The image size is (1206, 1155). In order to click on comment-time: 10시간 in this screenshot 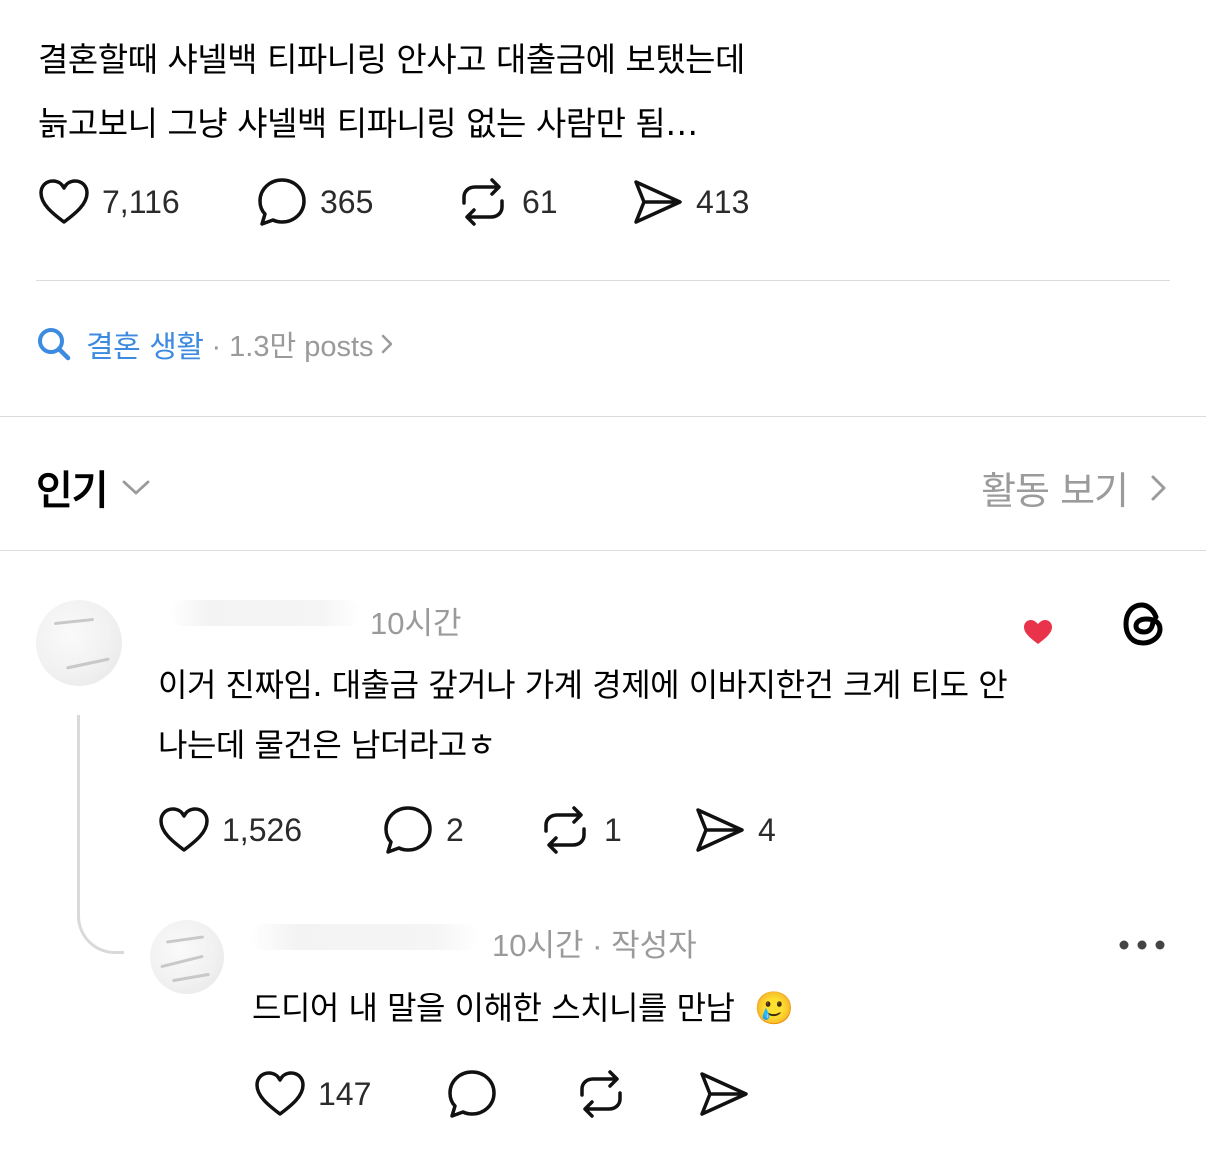, I will do `click(416, 623)`.